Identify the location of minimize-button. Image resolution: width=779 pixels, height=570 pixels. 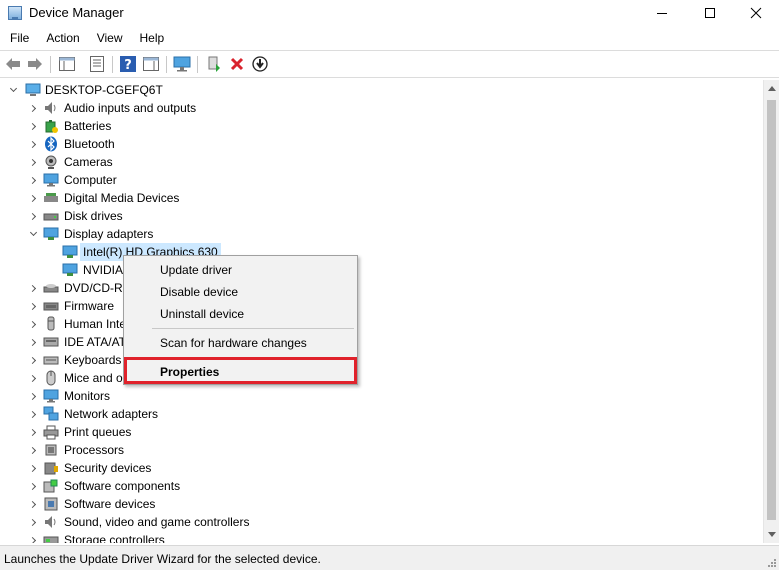
(662, 13).